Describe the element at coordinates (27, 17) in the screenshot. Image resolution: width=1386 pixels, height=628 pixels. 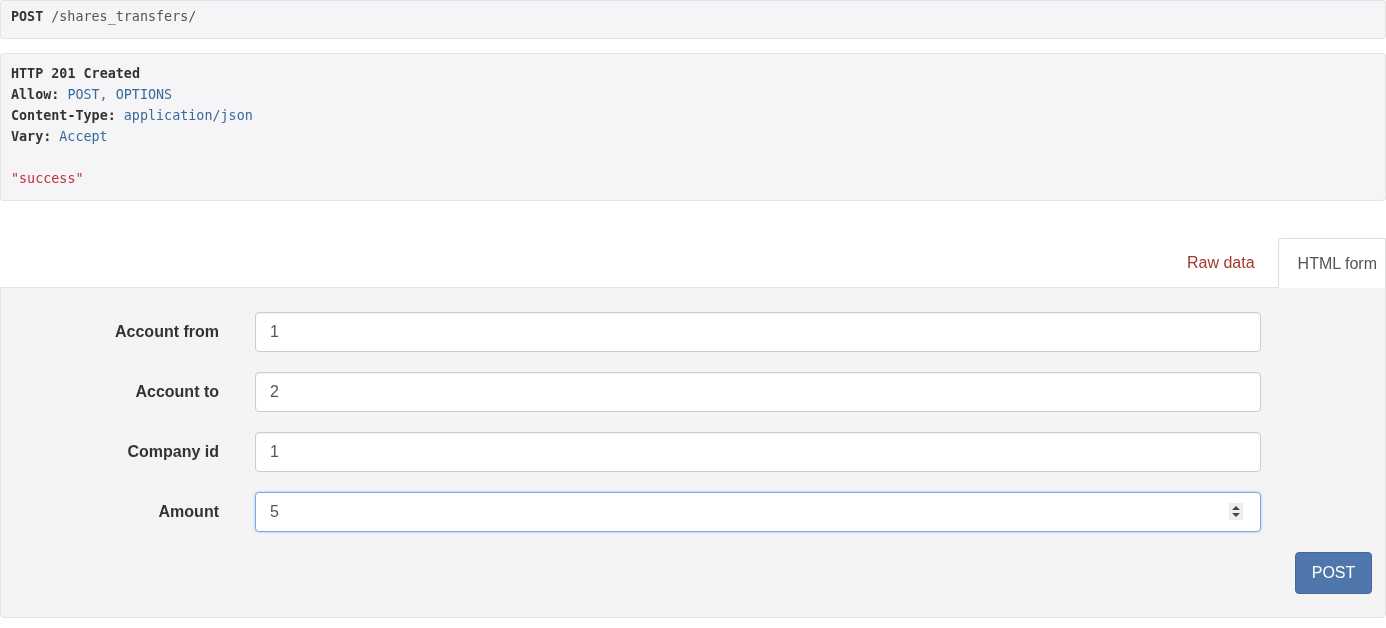
I see `request-method: POST` at that location.